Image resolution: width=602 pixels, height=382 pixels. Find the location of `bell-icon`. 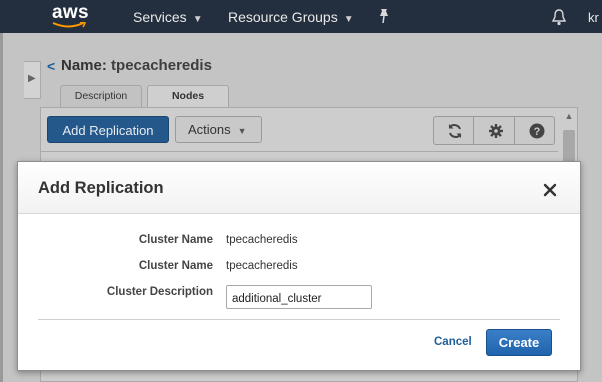

bell-icon is located at coordinates (559, 17).